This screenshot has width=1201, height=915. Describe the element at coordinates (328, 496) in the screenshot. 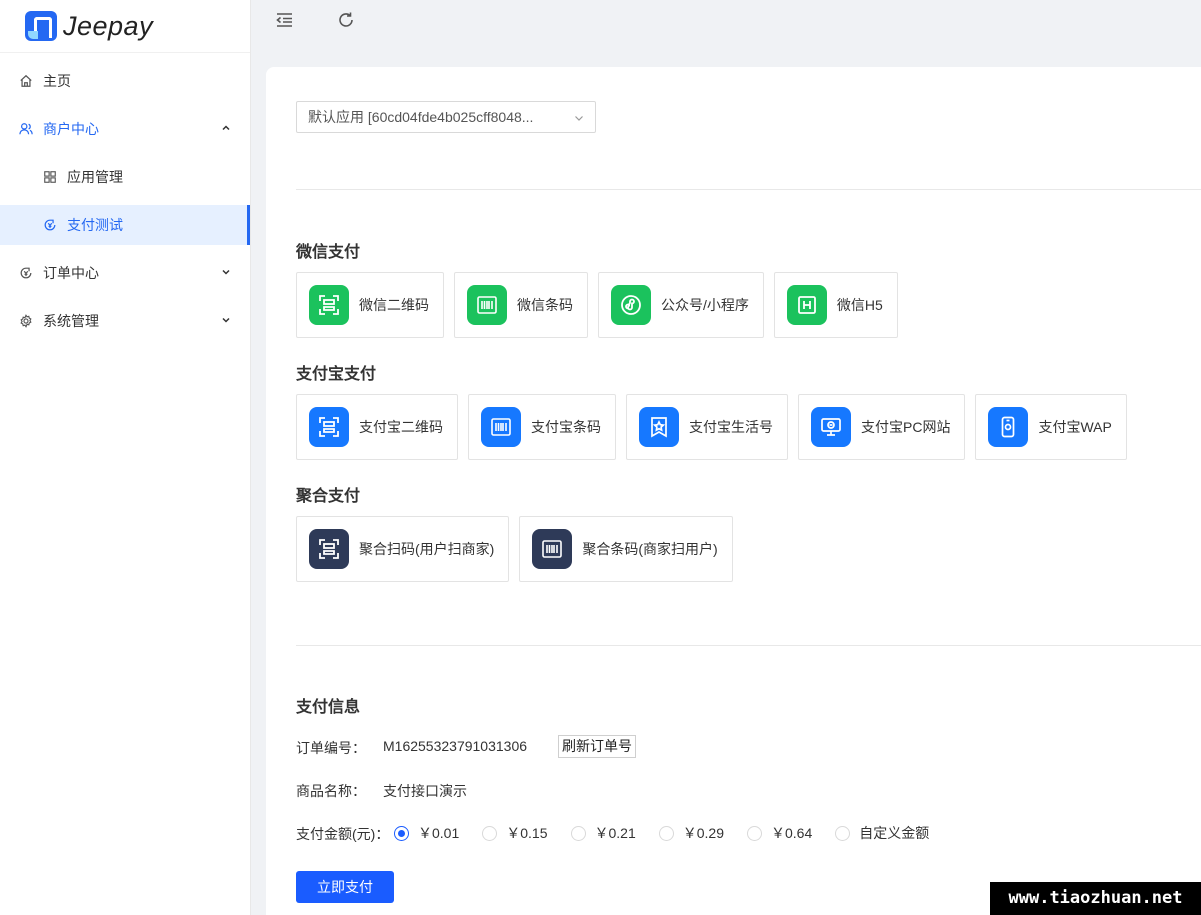

I see `aggregate-section-title: 聚合支付` at that location.